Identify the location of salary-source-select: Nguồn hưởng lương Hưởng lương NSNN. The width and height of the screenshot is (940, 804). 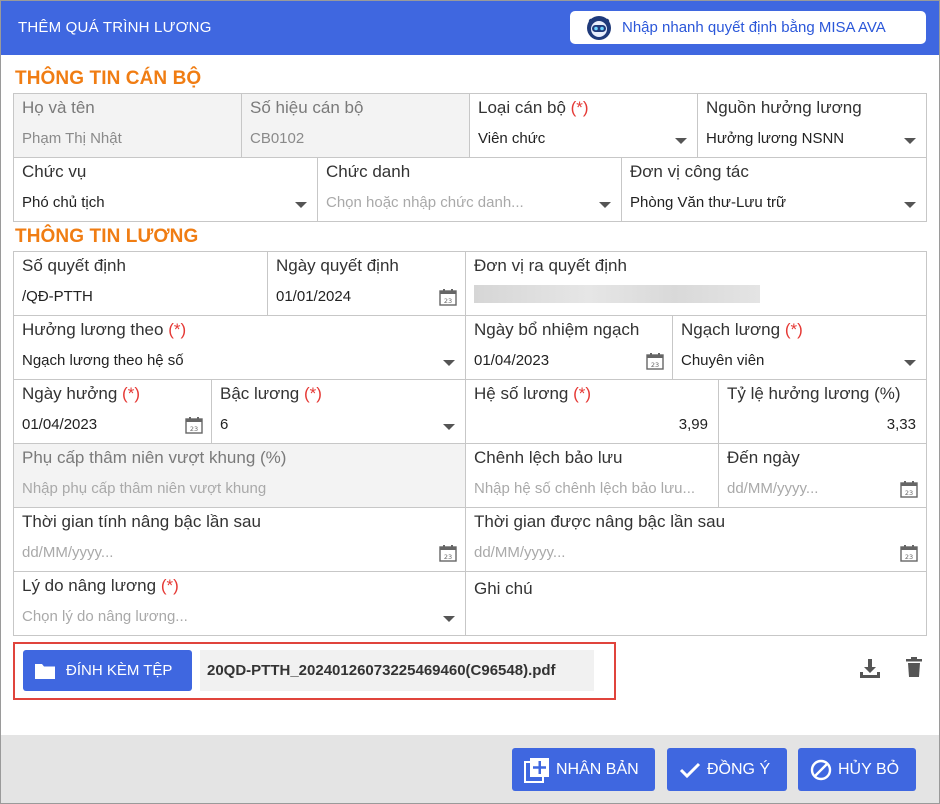
(812, 125).